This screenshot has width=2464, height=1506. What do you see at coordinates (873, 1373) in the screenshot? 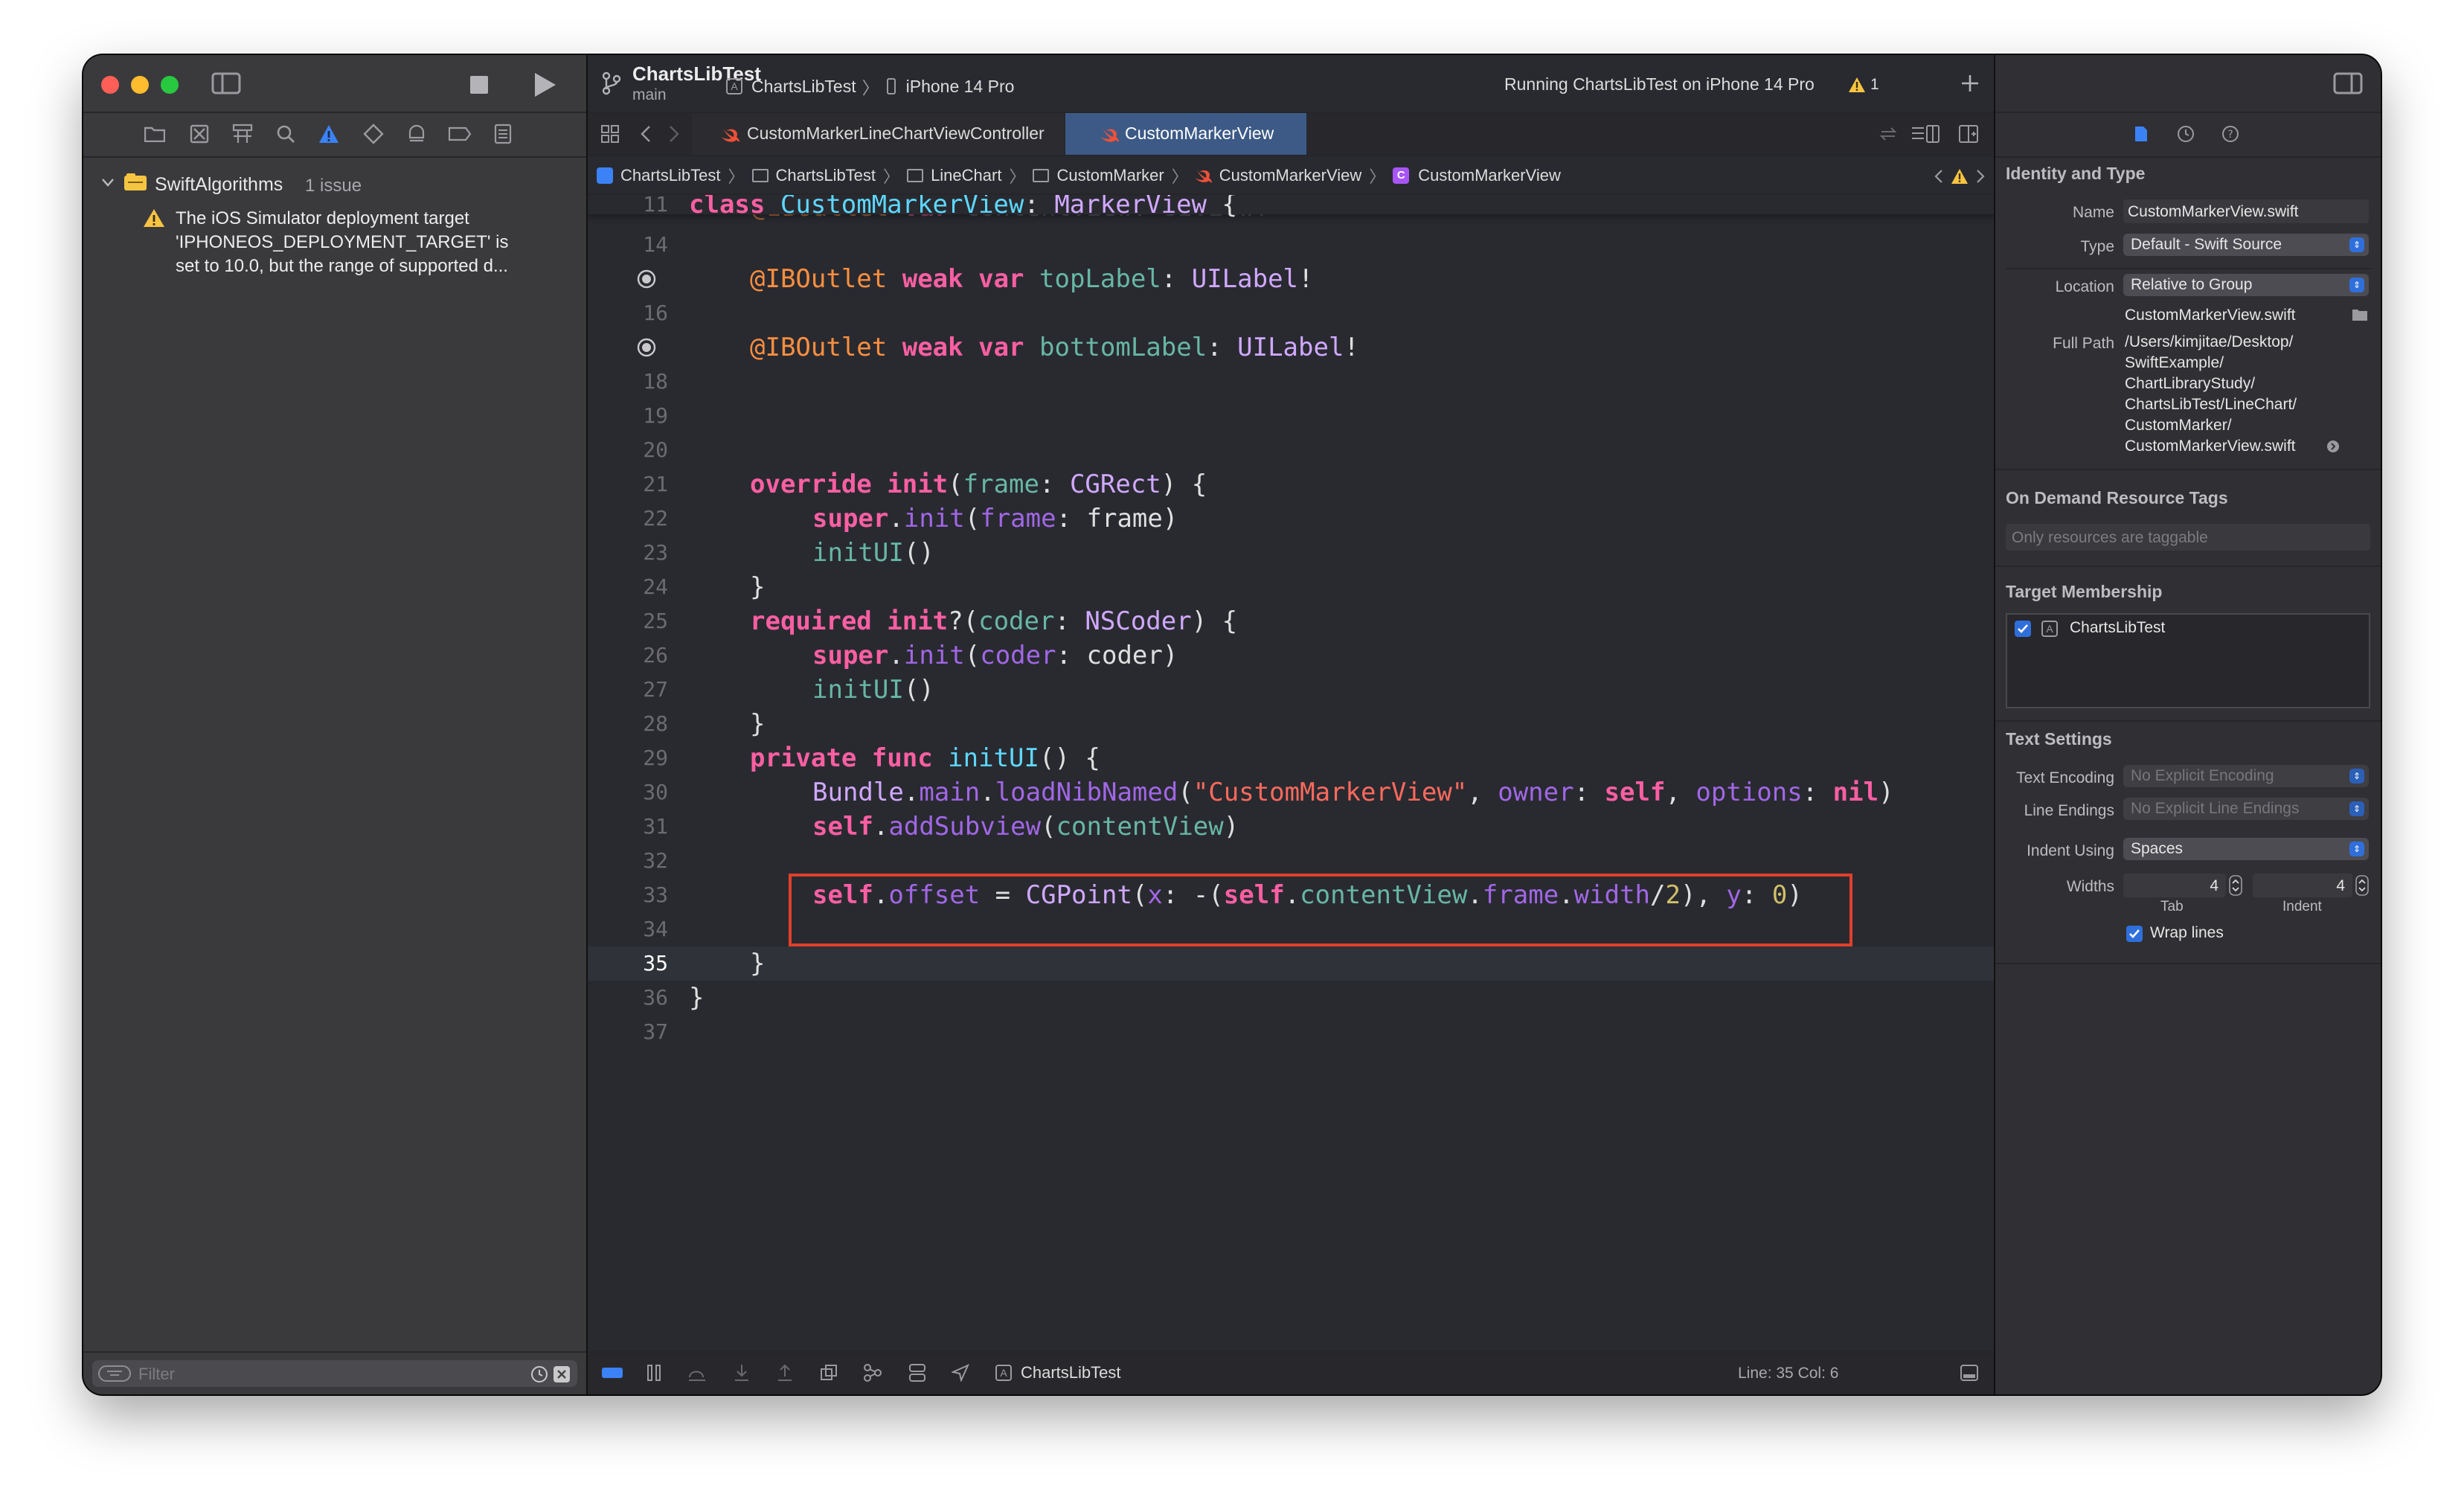
I see `memory-graph-icon` at bounding box center [873, 1373].